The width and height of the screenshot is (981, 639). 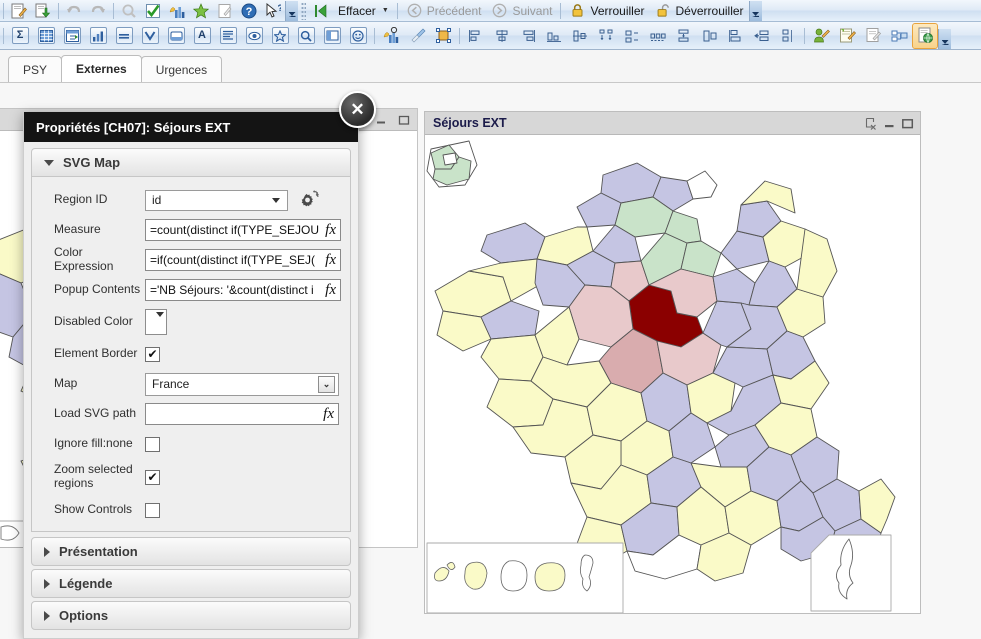 What do you see at coordinates (847, 36) in the screenshot?
I see `sheet-properties-icon` at bounding box center [847, 36].